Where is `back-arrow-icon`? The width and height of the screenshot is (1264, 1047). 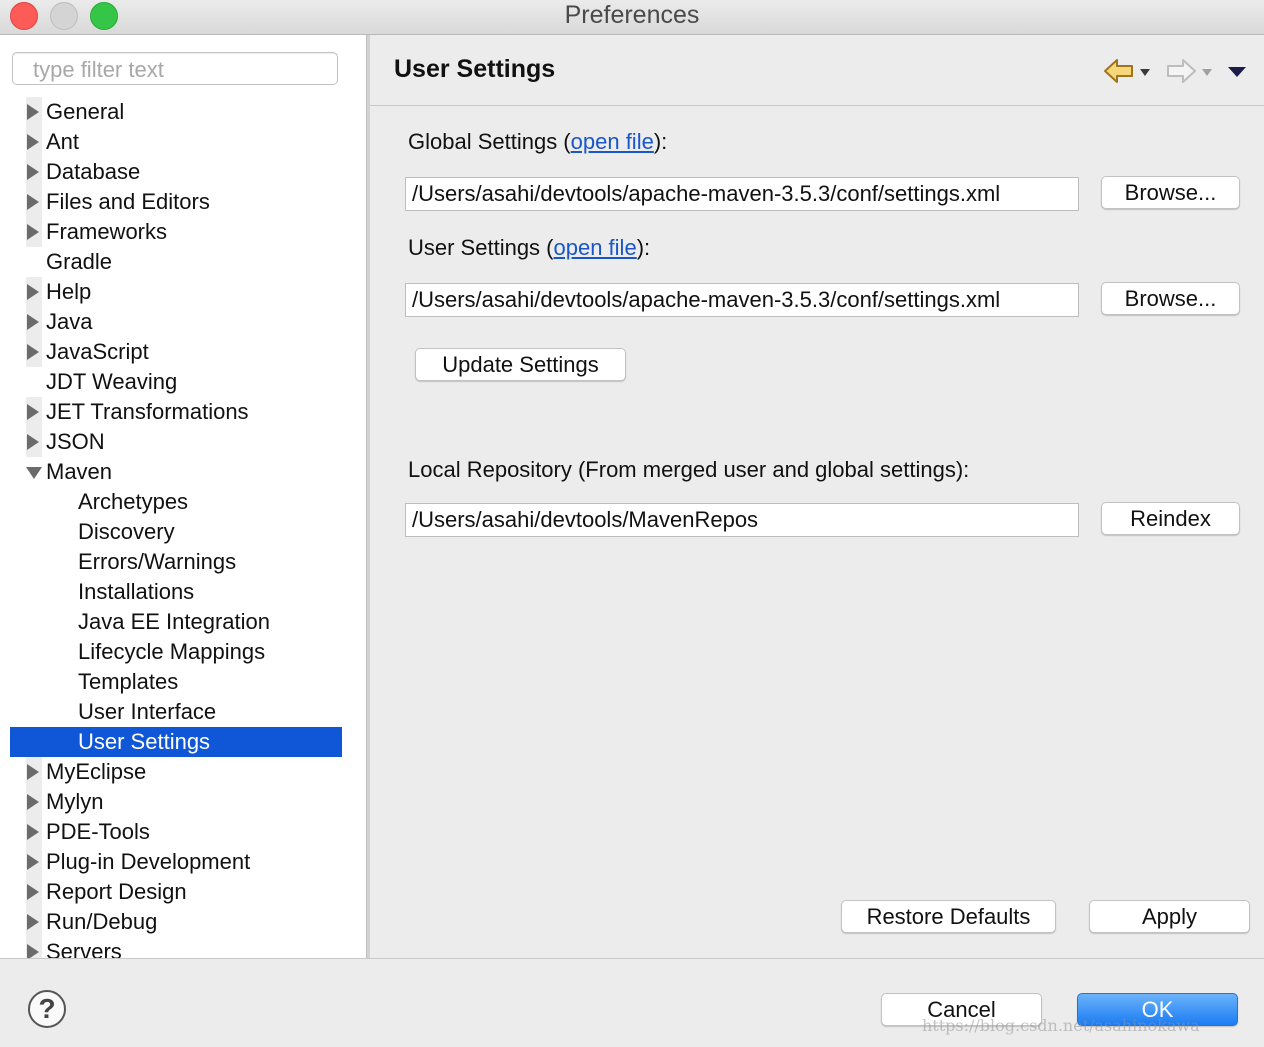
back-arrow-icon is located at coordinates (1119, 73).